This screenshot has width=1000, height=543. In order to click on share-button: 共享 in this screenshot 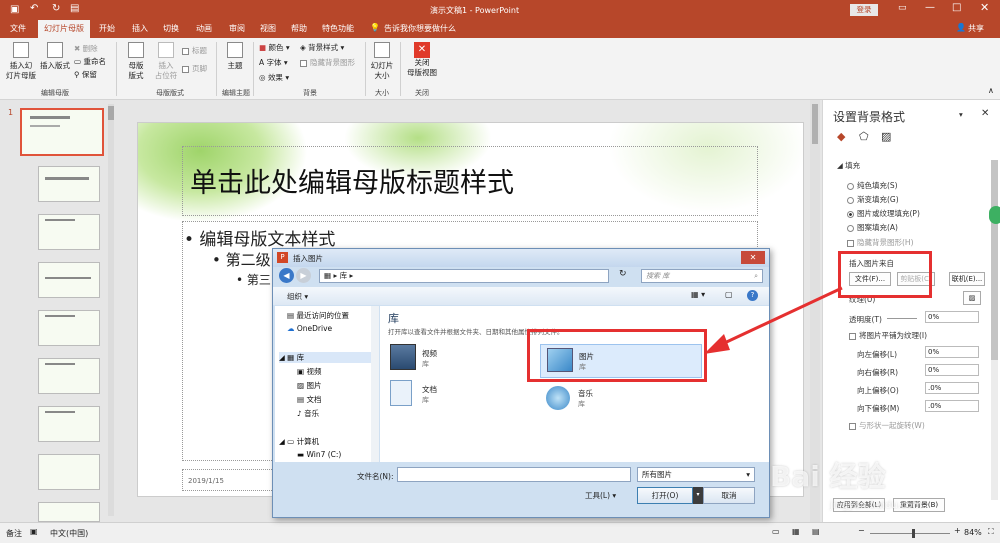, I will do `click(976, 28)`.